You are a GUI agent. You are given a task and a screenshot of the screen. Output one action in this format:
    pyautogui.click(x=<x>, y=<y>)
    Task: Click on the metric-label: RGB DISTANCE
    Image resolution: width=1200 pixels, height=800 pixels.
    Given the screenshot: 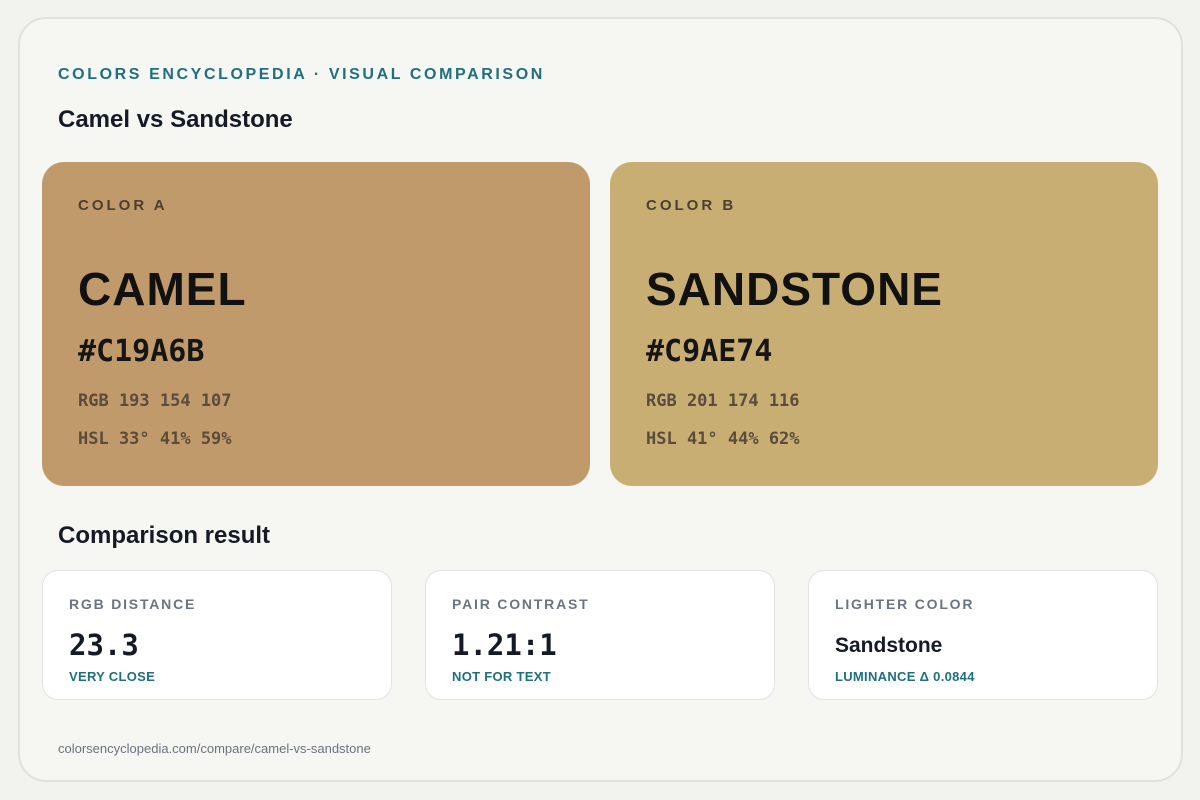 What is the action you would take?
    pyautogui.click(x=133, y=604)
    